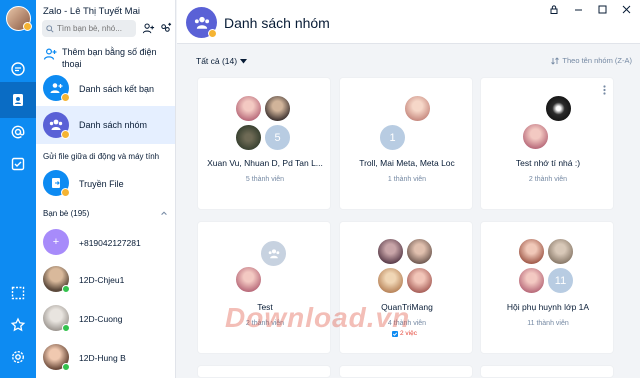 The height and width of the screenshot is (378, 640). I want to click on default-group-avatar, so click(273, 253).